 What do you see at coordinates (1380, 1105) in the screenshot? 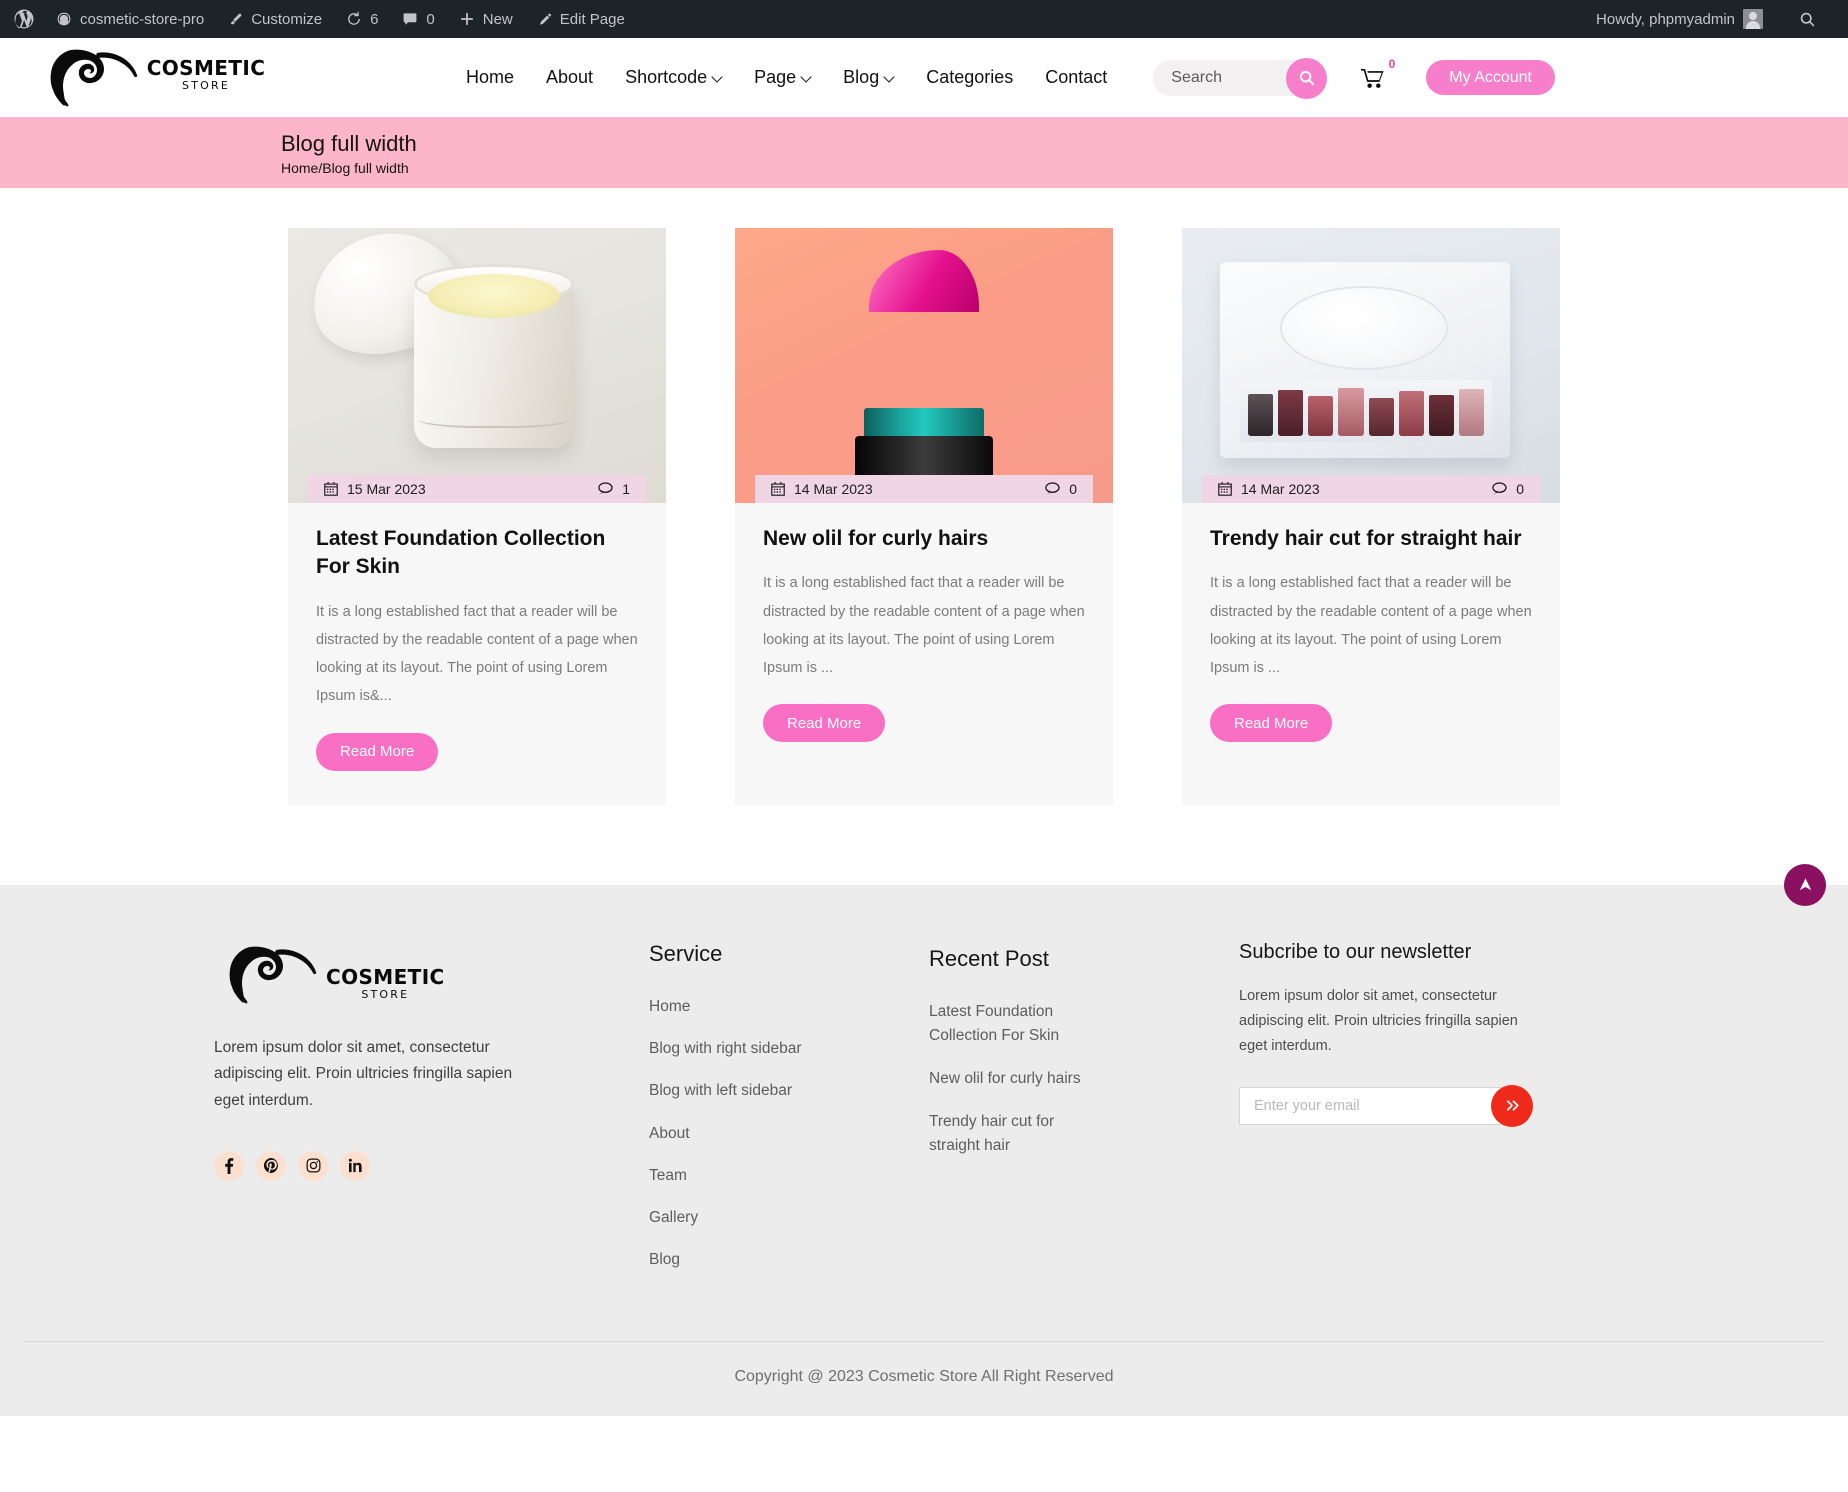
I see `newsletter-email-input` at bounding box center [1380, 1105].